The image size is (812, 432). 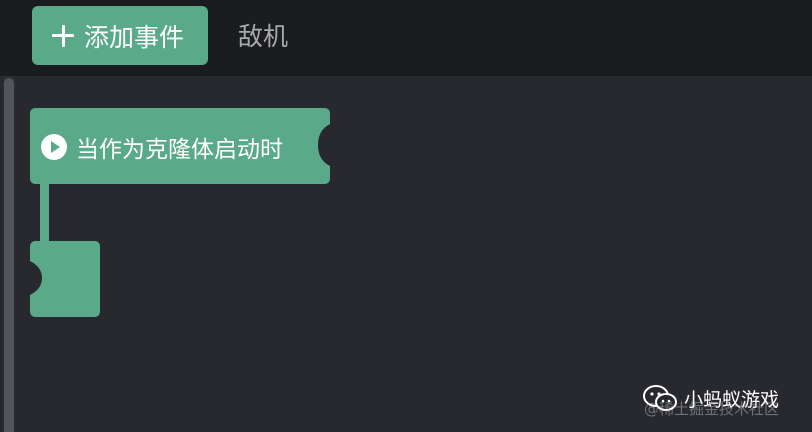 I want to click on when-start-as-clone-label: 当作为克隆体启动时, so click(x=179, y=150).